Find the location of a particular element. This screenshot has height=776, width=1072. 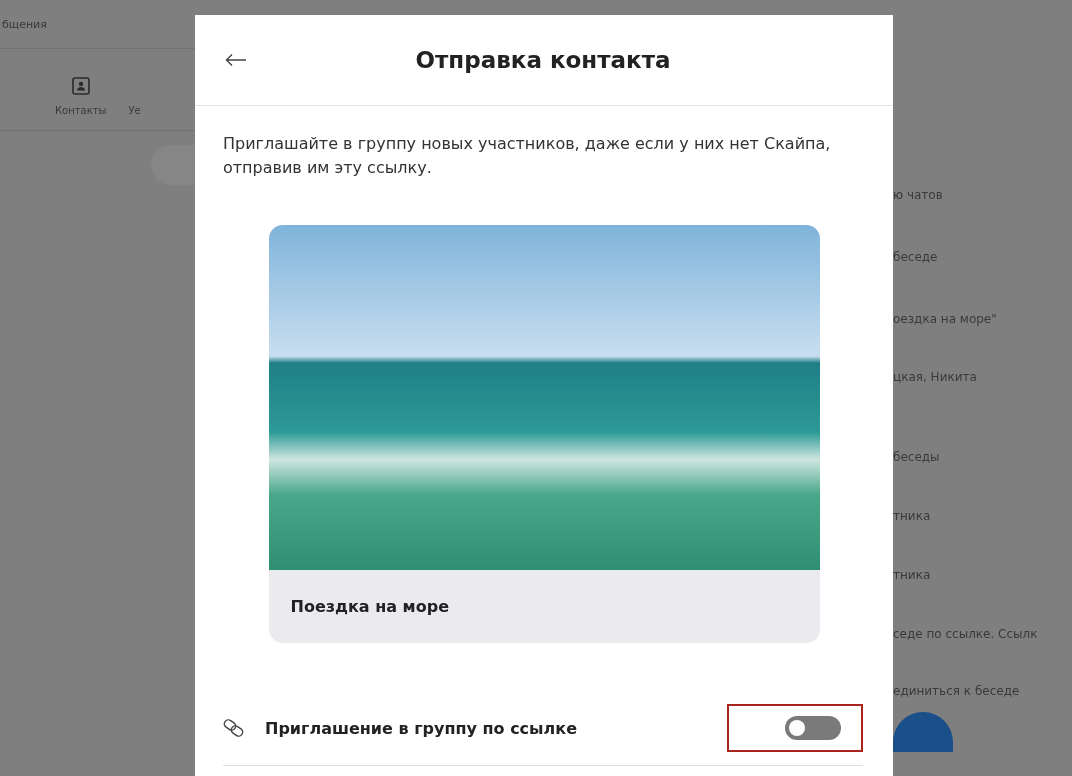

group-name: Поездка на море is located at coordinates (369, 607).